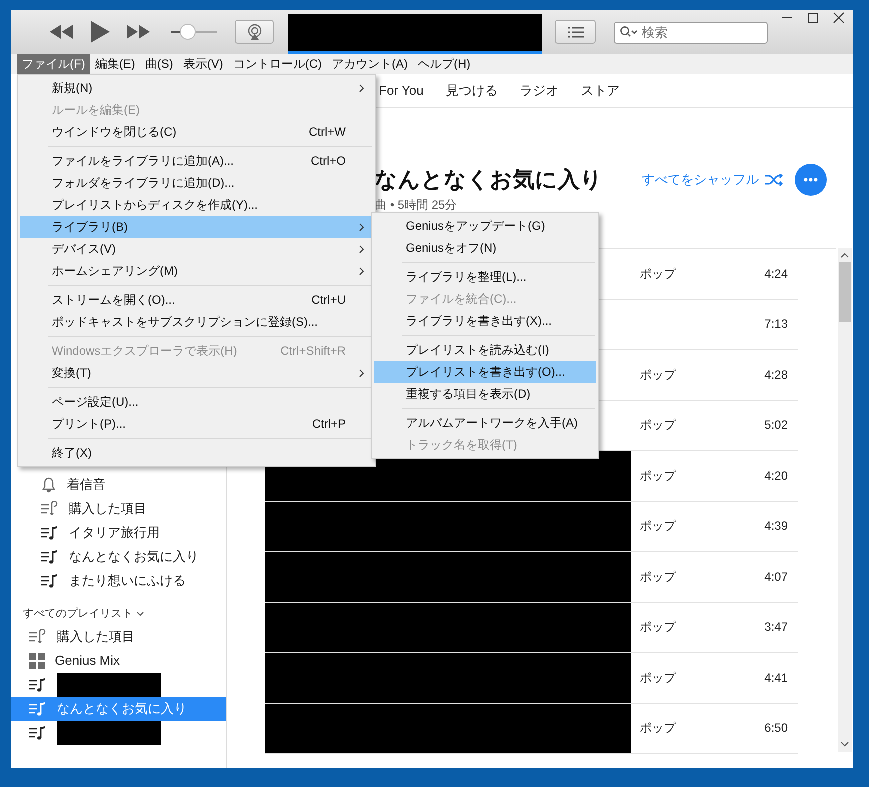  What do you see at coordinates (196, 249) in the screenshot?
I see `menu-item: デバイス(V)` at bounding box center [196, 249].